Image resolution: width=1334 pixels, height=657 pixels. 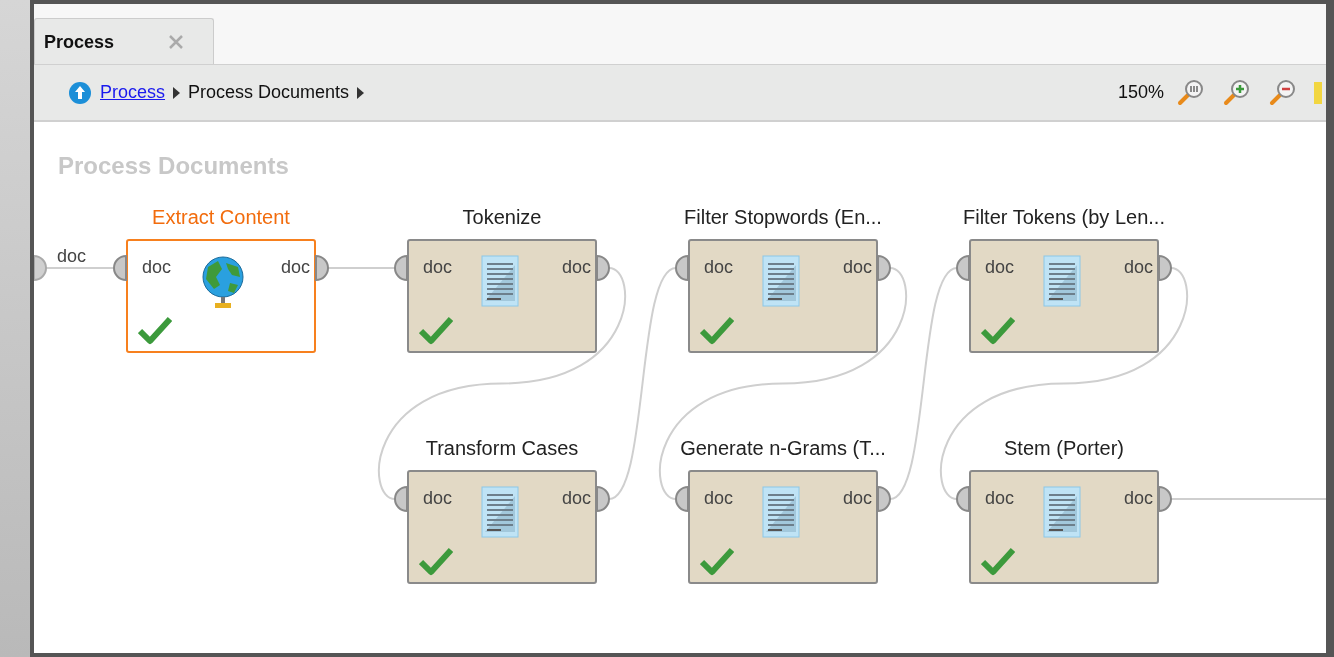 What do you see at coordinates (176, 42) in the screenshot?
I see `close-icon` at bounding box center [176, 42].